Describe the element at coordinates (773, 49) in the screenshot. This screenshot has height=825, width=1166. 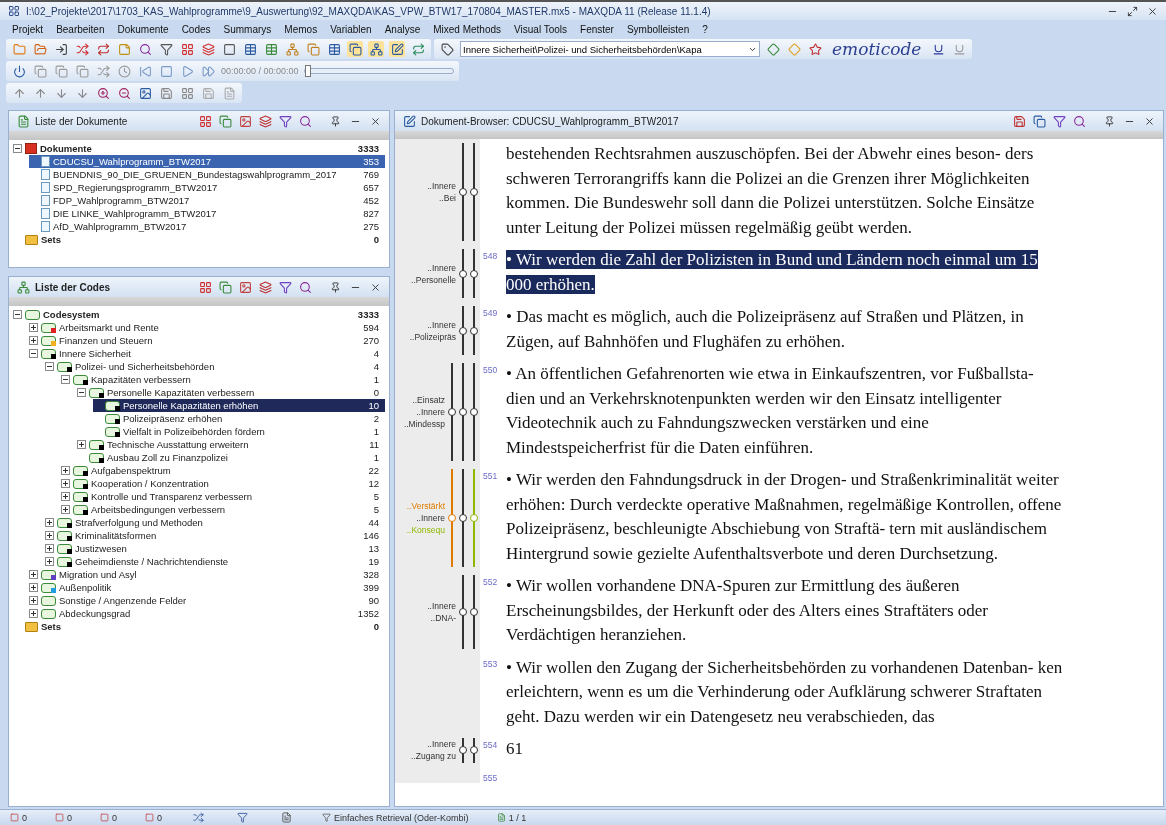
I see `diamond-icon` at that location.